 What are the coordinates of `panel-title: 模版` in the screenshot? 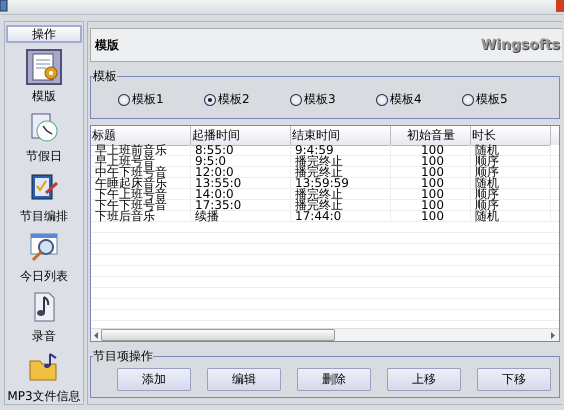 It's located at (107, 45).